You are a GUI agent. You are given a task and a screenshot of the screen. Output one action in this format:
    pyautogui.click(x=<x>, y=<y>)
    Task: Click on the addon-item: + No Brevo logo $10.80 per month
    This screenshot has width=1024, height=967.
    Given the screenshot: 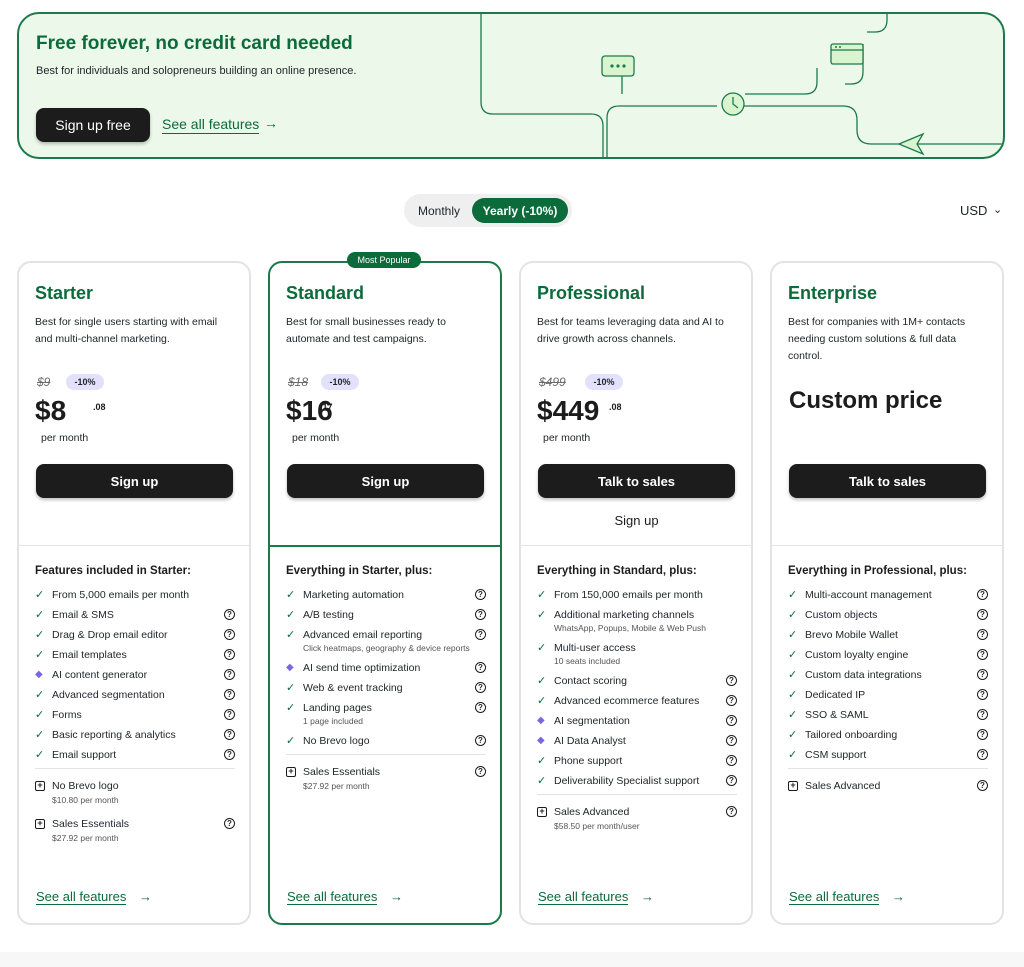 What is the action you would take?
    pyautogui.click(x=135, y=793)
    